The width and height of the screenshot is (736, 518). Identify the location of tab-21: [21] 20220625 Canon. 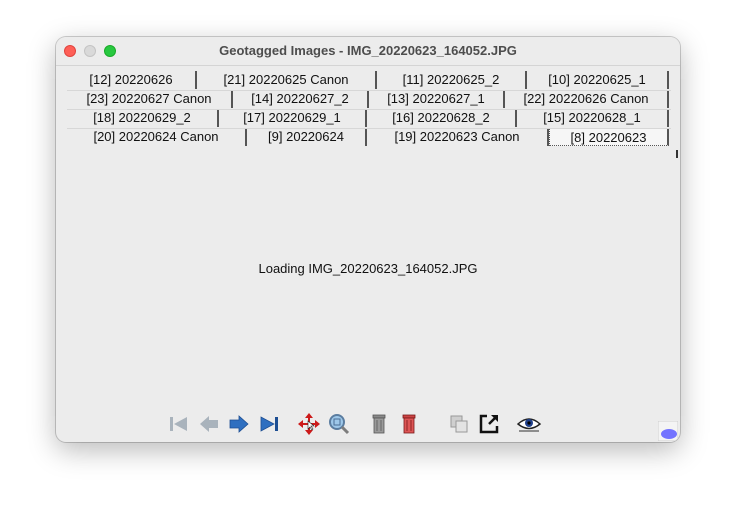
(287, 80).